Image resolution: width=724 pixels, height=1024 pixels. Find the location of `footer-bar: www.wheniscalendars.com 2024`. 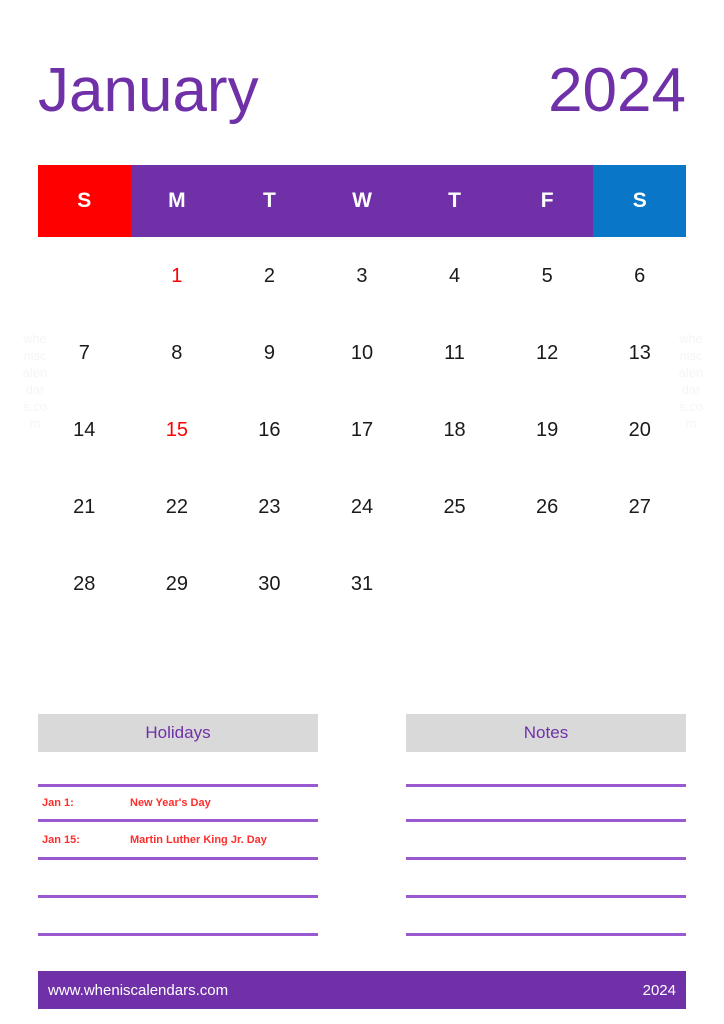

footer-bar: www.wheniscalendars.com 2024 is located at coordinates (362, 990).